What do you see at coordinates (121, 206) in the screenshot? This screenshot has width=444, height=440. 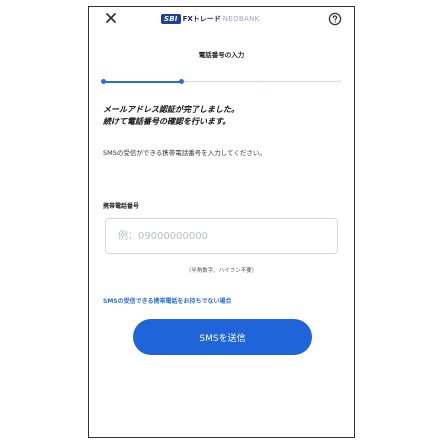 I see `phone-field-label: 携帯電話番号` at bounding box center [121, 206].